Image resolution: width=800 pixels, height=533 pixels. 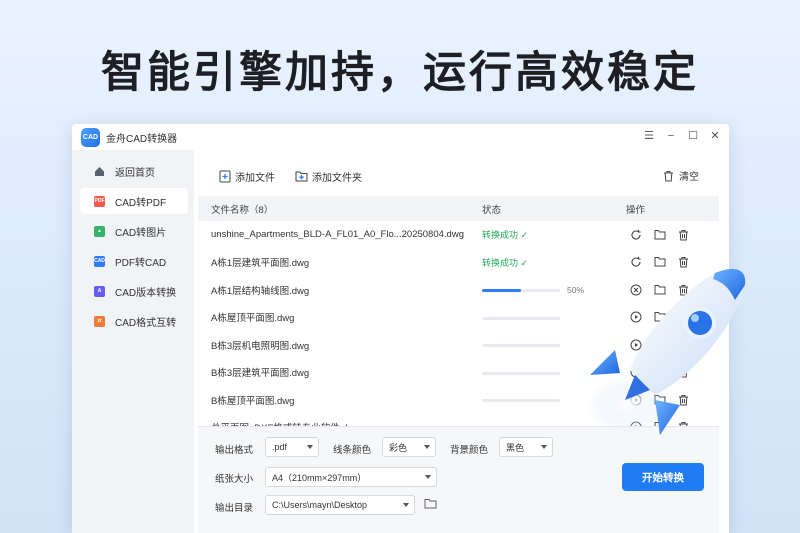 I want to click on app-title: 金舟CAD转换器, so click(x=142, y=139).